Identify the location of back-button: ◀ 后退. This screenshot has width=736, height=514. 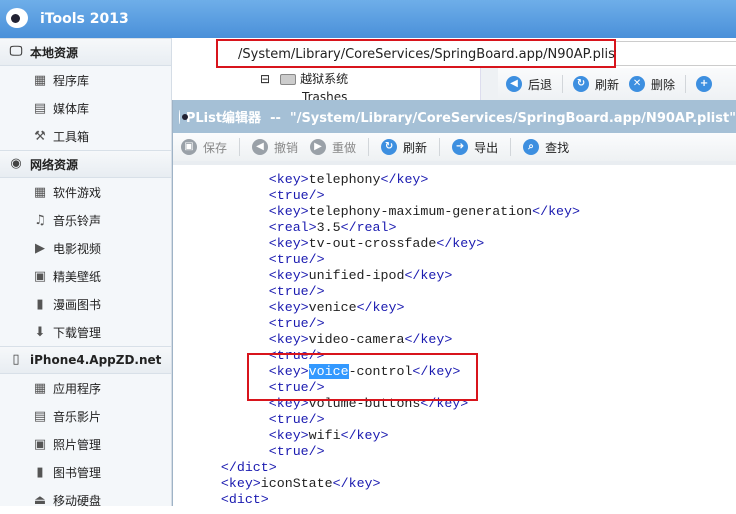
(529, 84).